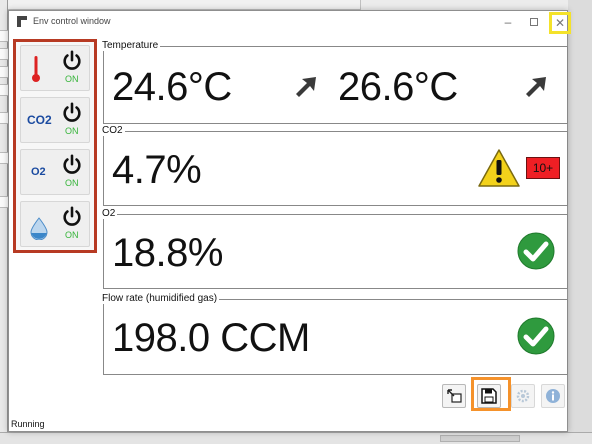 The width and height of the screenshot is (592, 444). I want to click on co2-toggle-button: CO2 ON, so click(55, 120).